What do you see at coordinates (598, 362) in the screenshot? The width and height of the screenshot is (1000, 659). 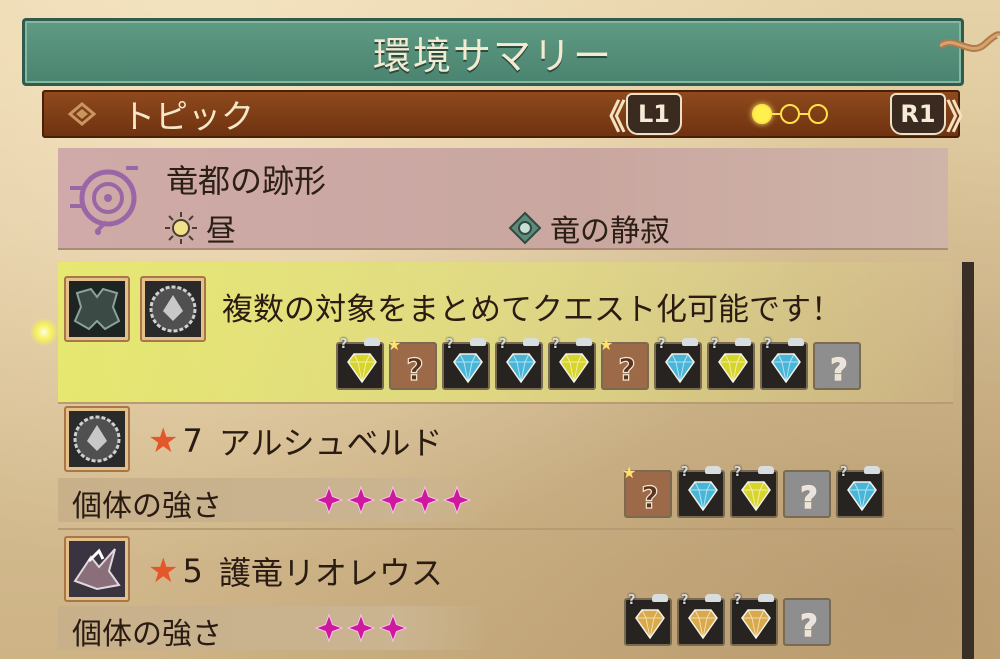 I see `notice-reward-icons: ? ★???? ★?????` at bounding box center [598, 362].